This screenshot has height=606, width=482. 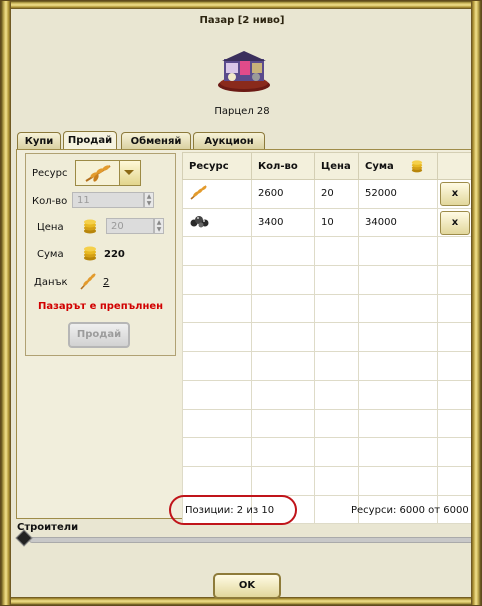 What do you see at coordinates (242, 20) in the screenshot?
I see `window-title: Пазар [2 ниво]` at bounding box center [242, 20].